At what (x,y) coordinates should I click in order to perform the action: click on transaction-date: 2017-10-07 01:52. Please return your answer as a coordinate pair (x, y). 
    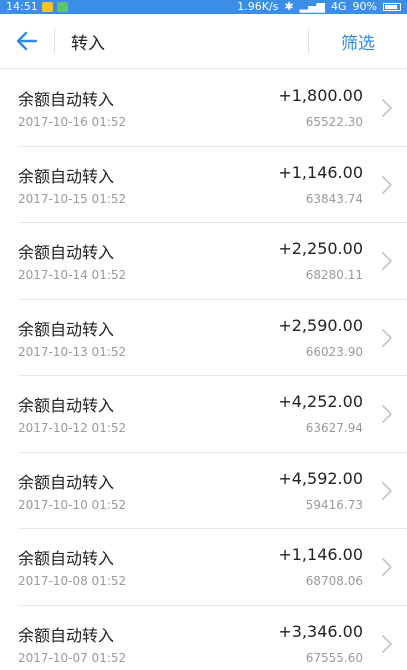
    Looking at the image, I should click on (72, 657).